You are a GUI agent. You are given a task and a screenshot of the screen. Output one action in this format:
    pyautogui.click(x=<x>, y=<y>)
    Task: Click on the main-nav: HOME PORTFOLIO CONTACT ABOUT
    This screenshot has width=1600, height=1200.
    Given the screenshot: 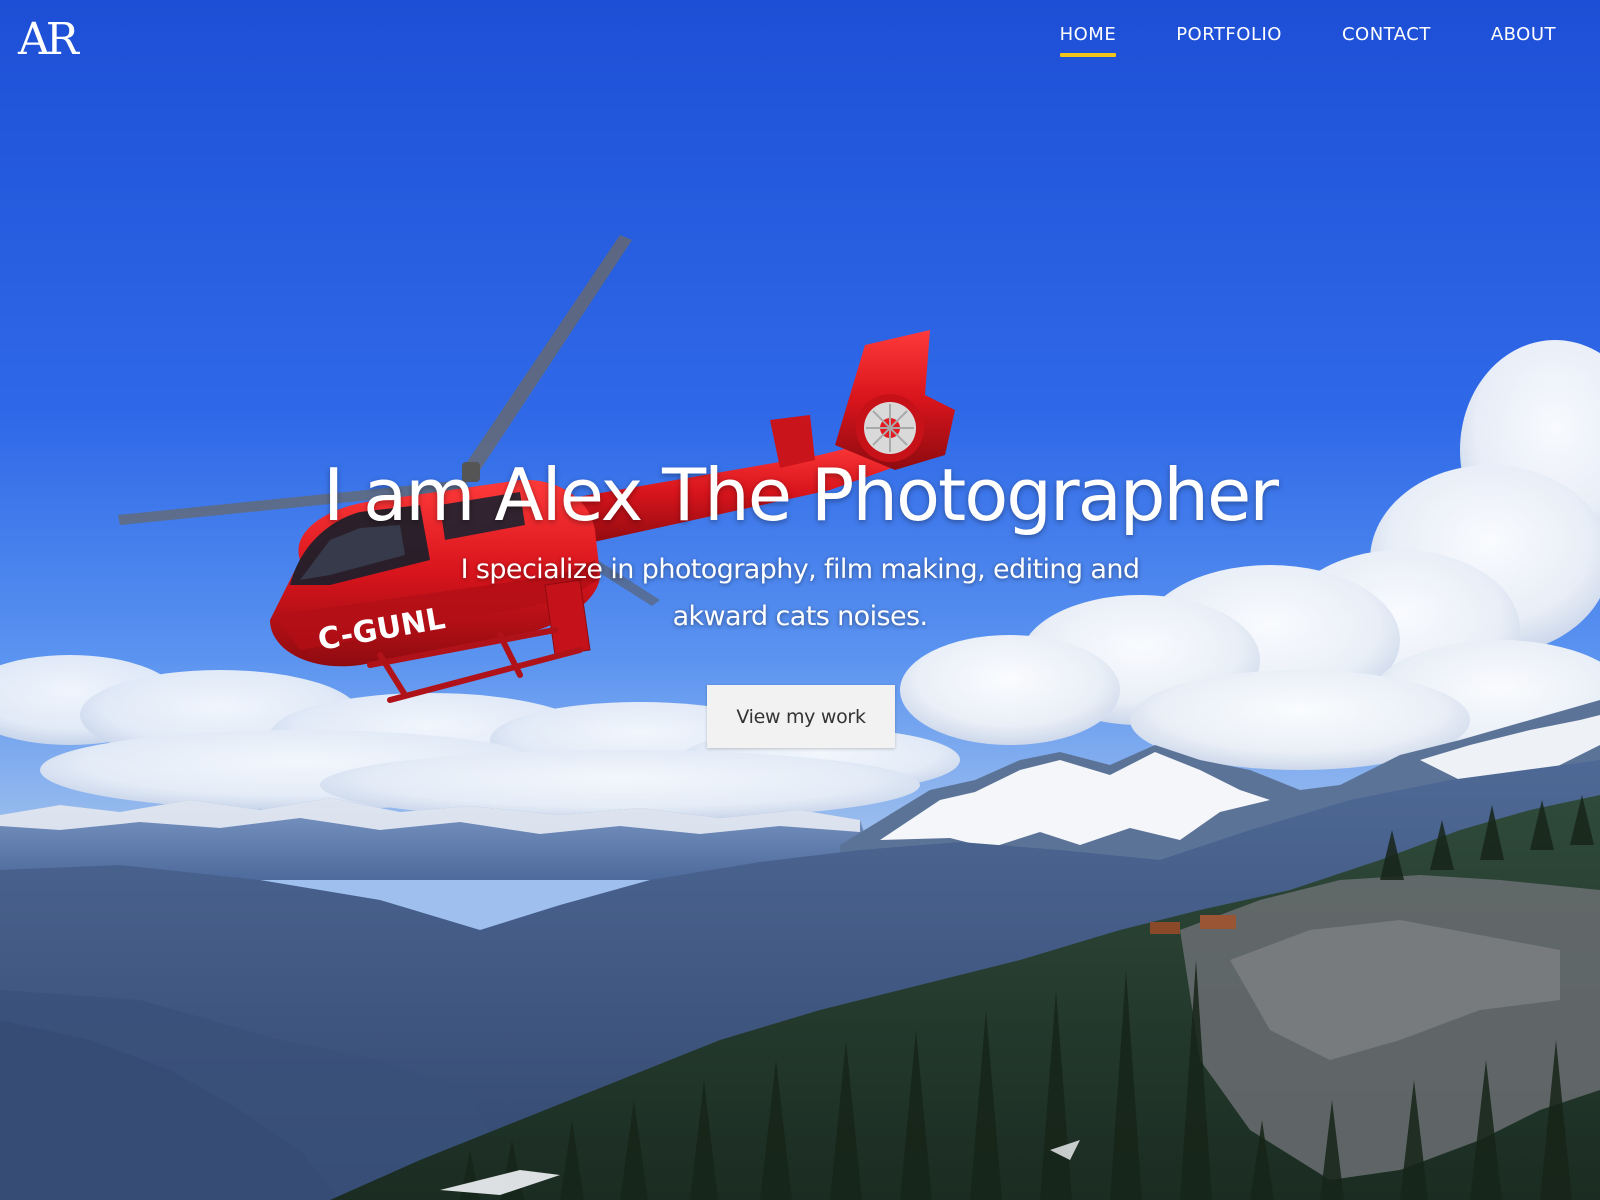 What is the action you would take?
    pyautogui.click(x=1278, y=40)
    